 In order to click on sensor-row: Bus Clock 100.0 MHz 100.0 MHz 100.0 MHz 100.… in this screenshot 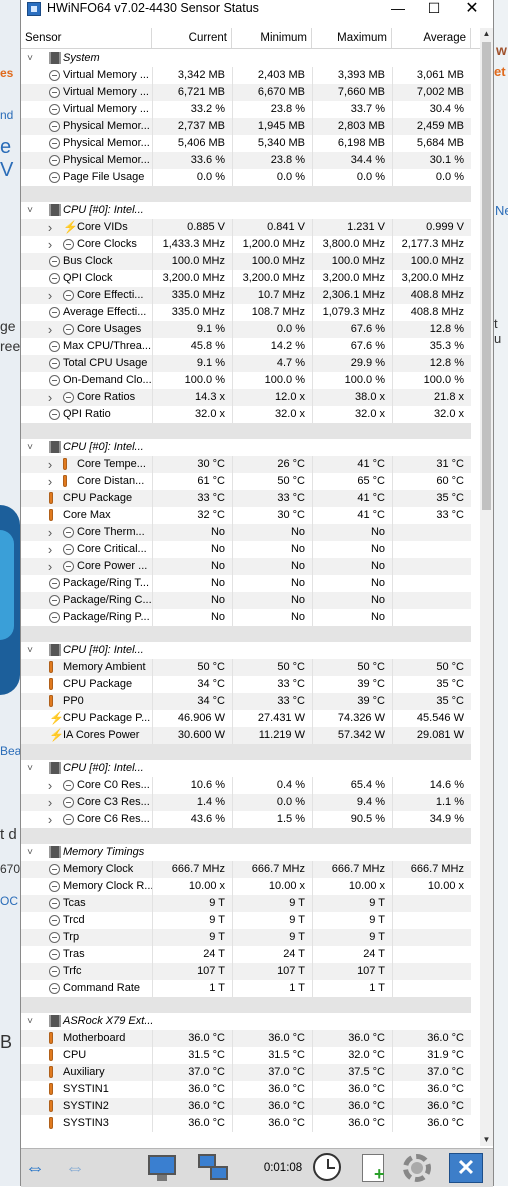, I will do `click(246, 261)`.